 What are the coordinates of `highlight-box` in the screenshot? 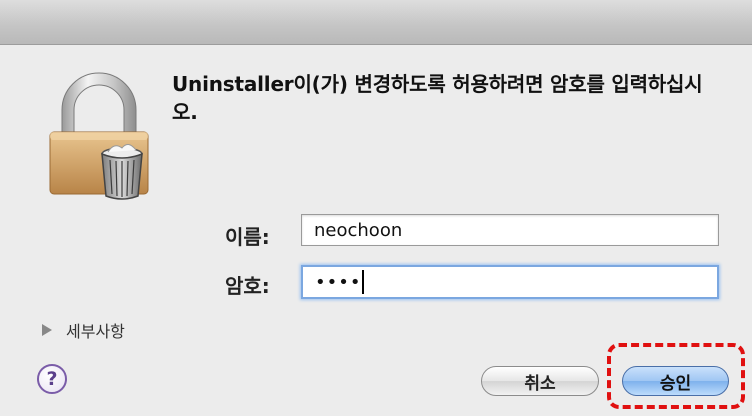 It's located at (676, 376).